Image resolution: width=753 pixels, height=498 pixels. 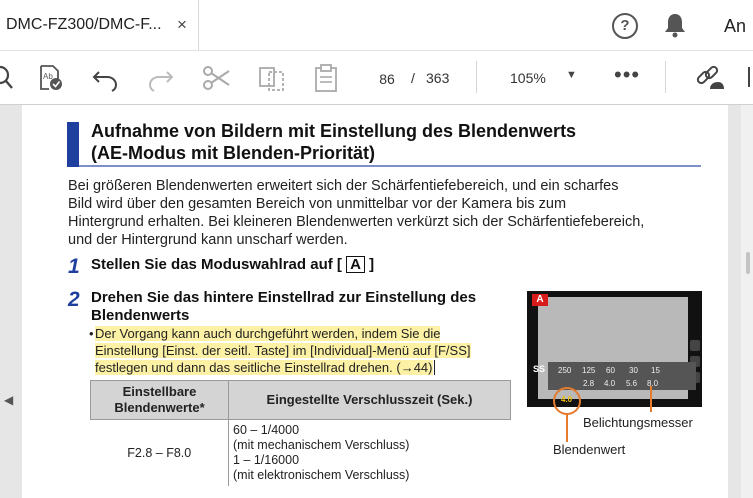 I want to click on text-cursor, so click(x=434, y=367).